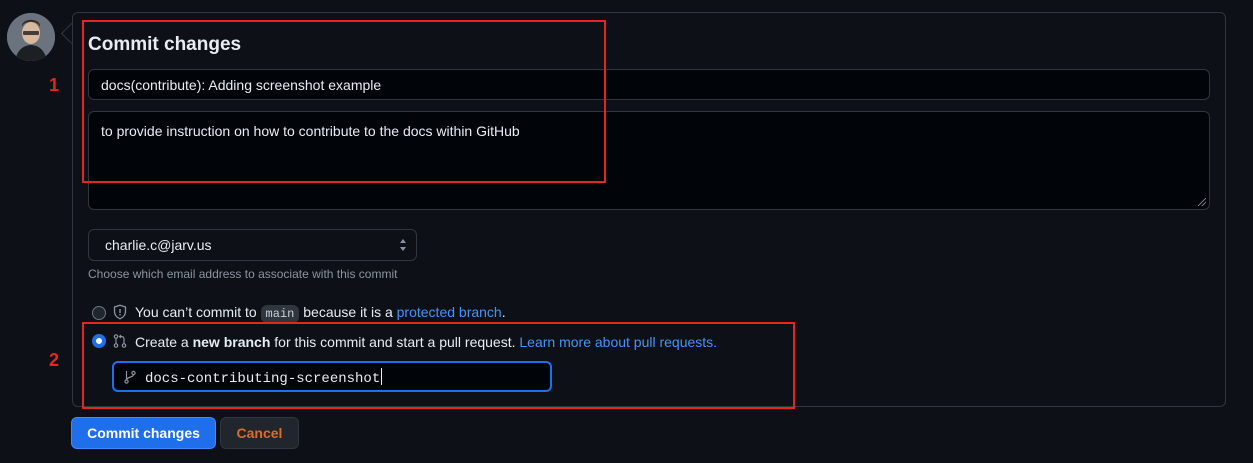 This screenshot has width=1253, height=463. I want to click on email-select: charlie.c@jarv.us, so click(252, 245).